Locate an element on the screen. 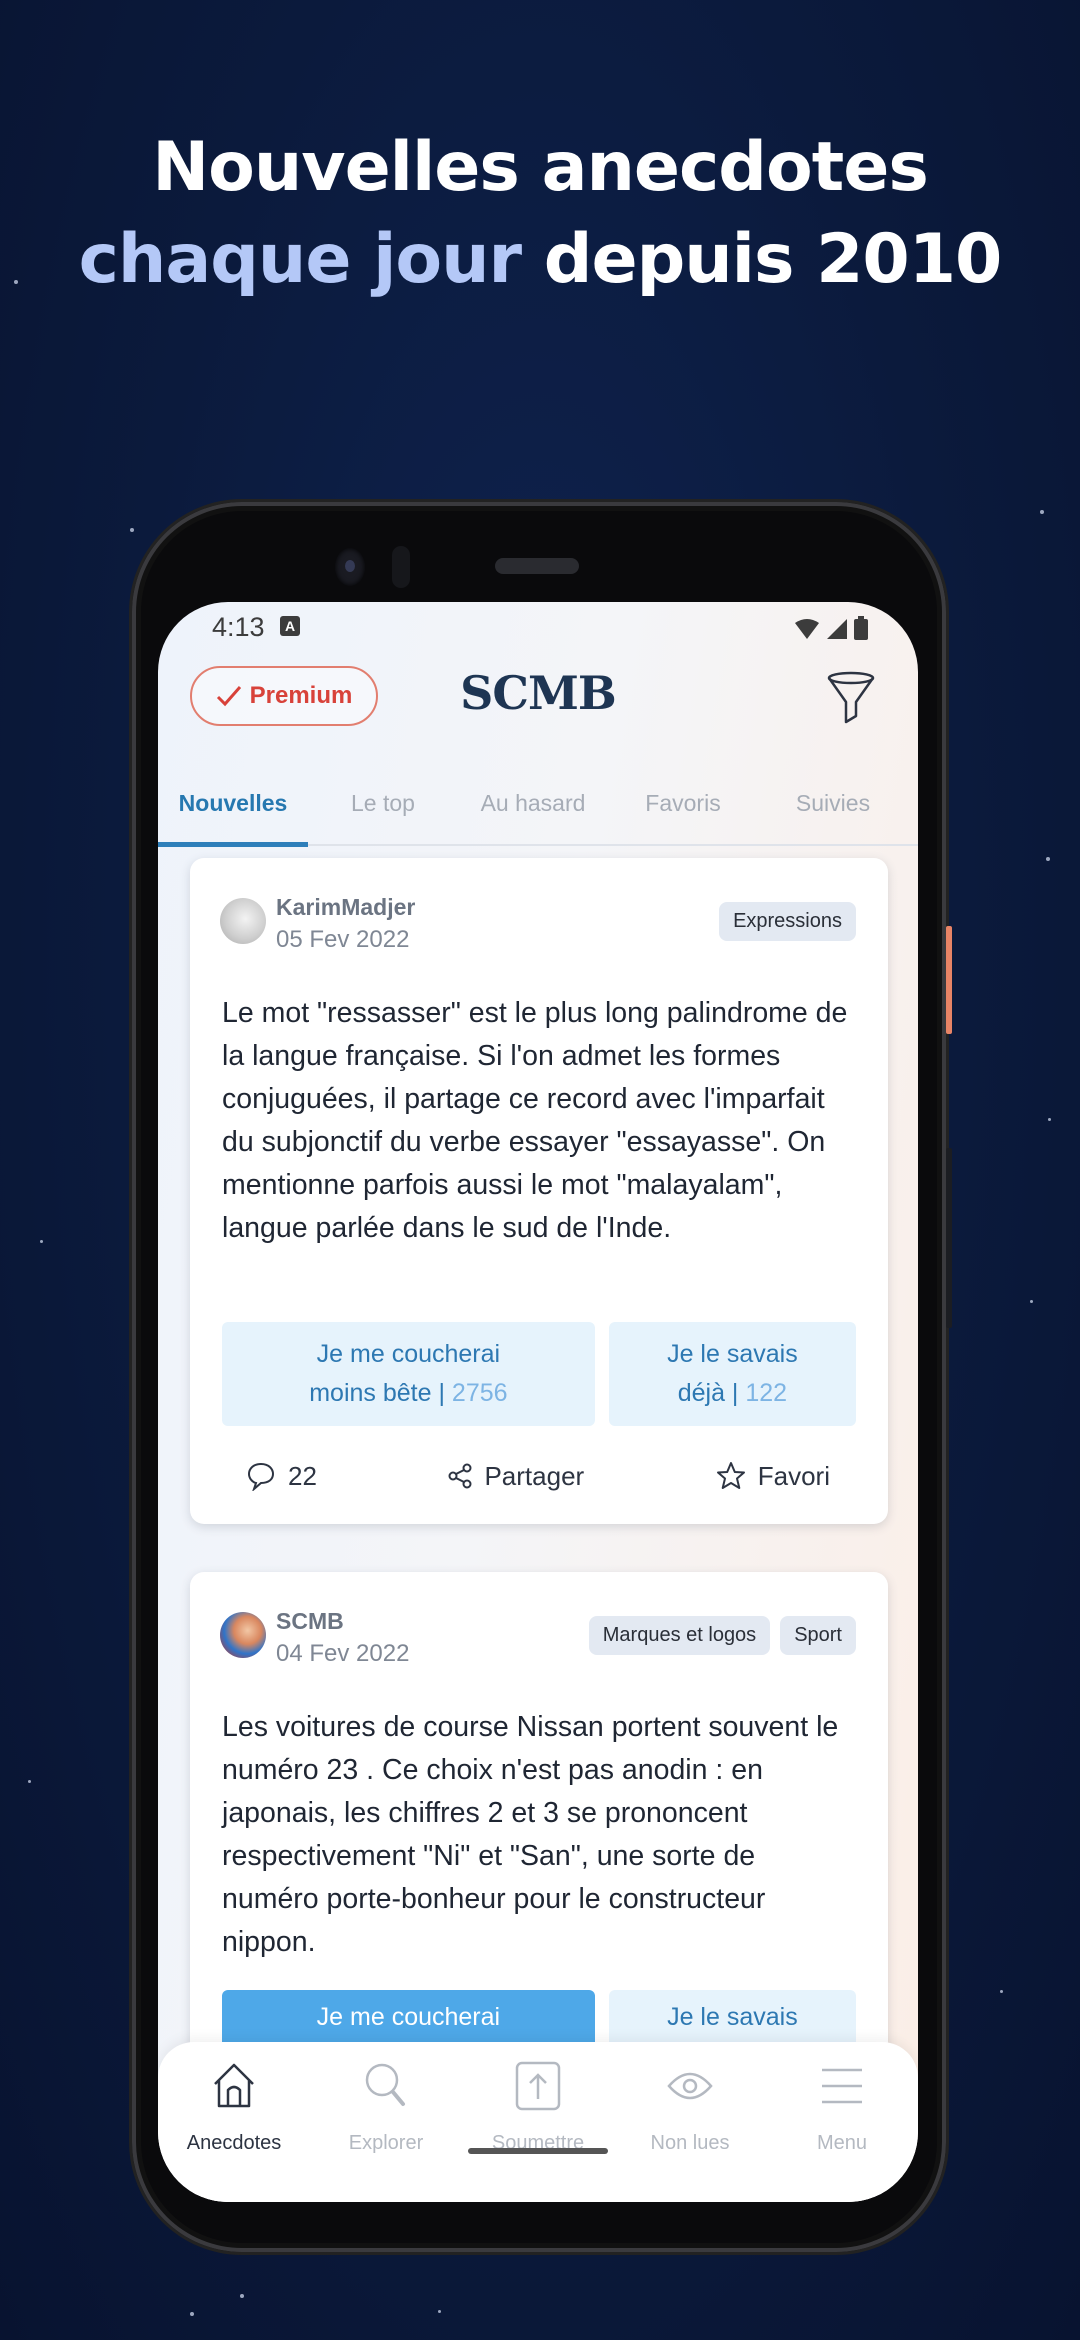 Image resolution: width=1080 pixels, height=2340 pixels. nav-explorer: Explorer is located at coordinates (386, 2105).